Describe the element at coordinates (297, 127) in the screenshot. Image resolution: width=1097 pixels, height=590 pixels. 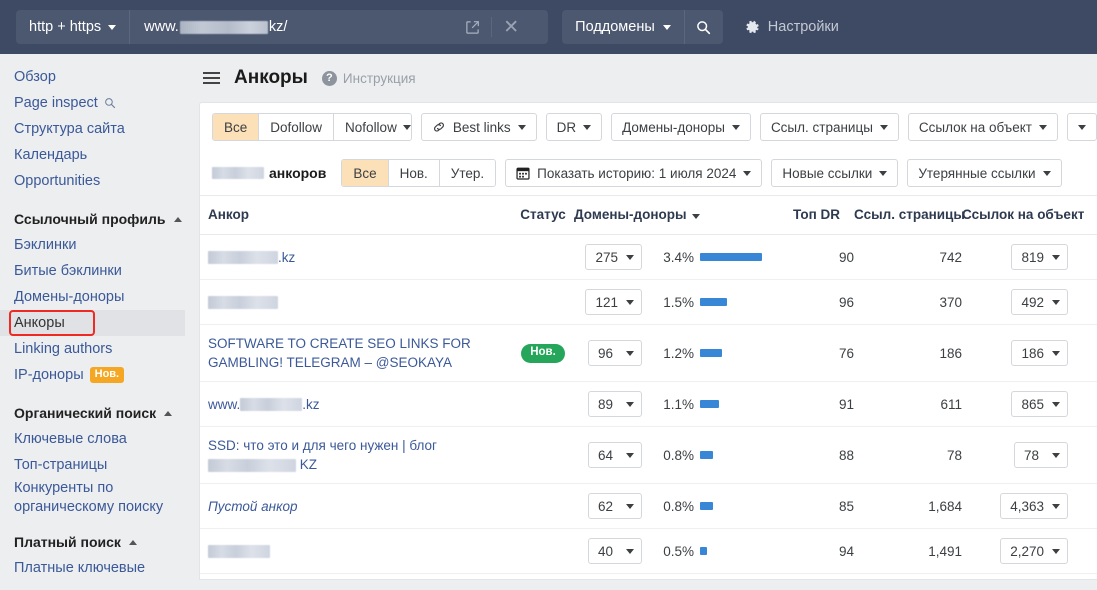
I see `filter-dofollow: Dofollow` at that location.